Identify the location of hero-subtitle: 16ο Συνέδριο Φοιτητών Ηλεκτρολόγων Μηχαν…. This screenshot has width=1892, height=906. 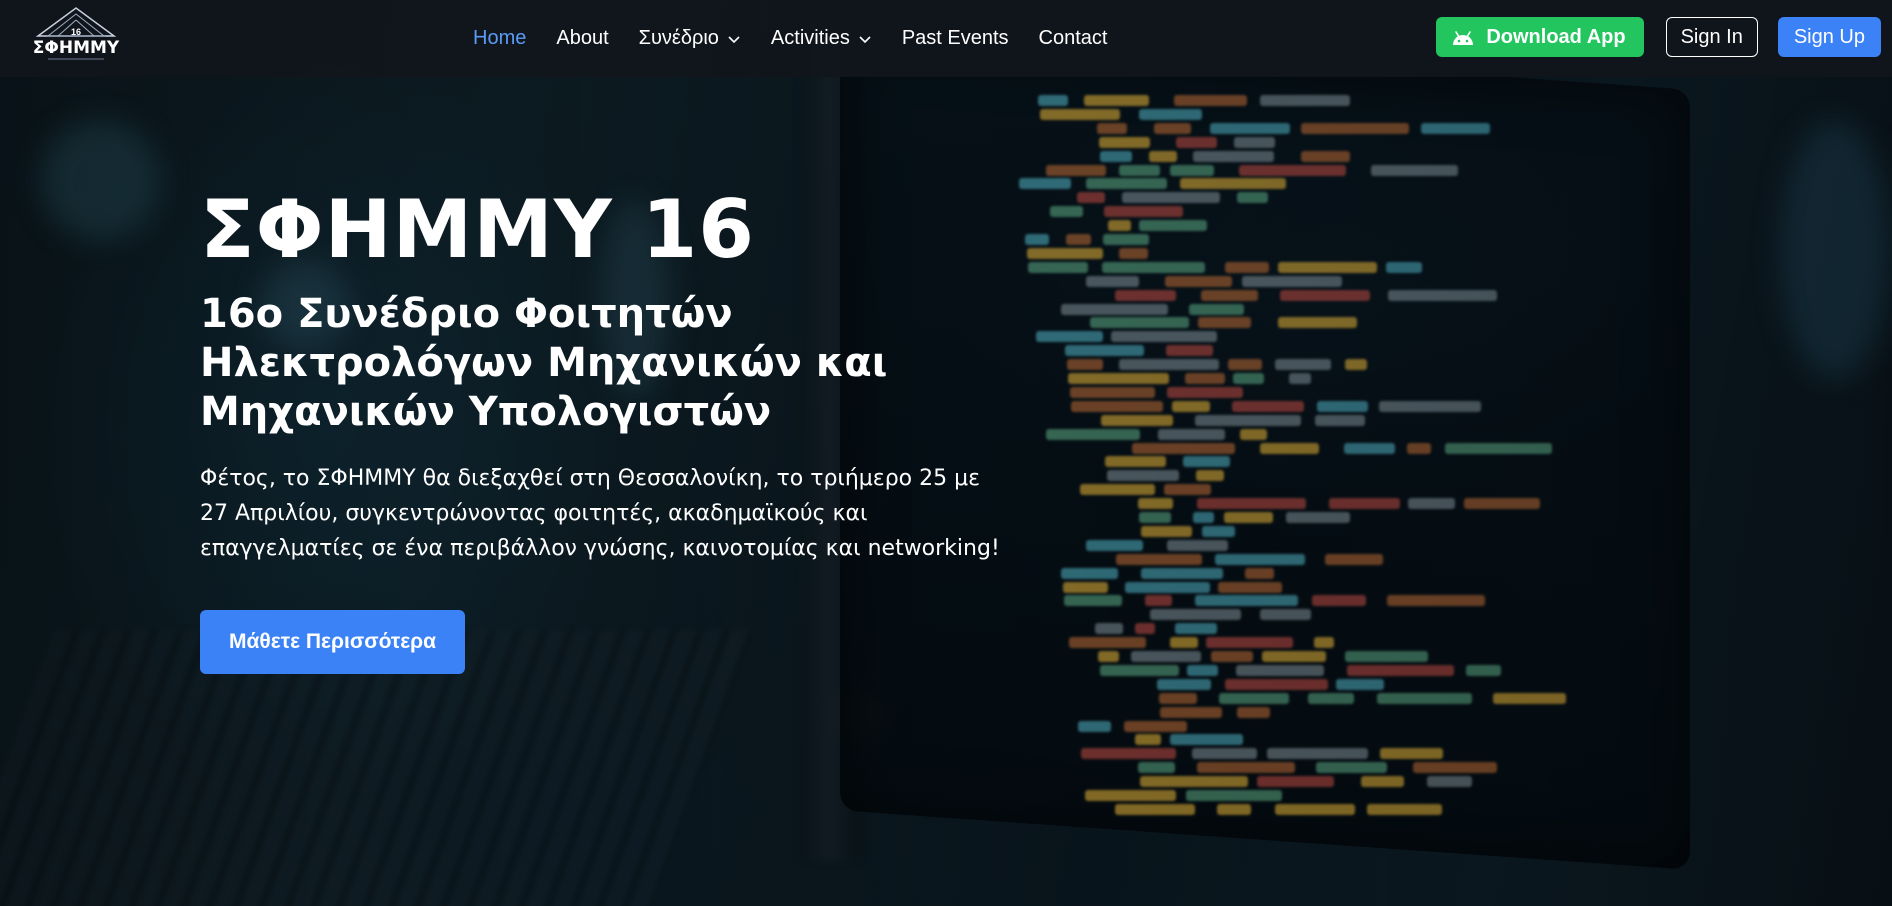
(544, 363).